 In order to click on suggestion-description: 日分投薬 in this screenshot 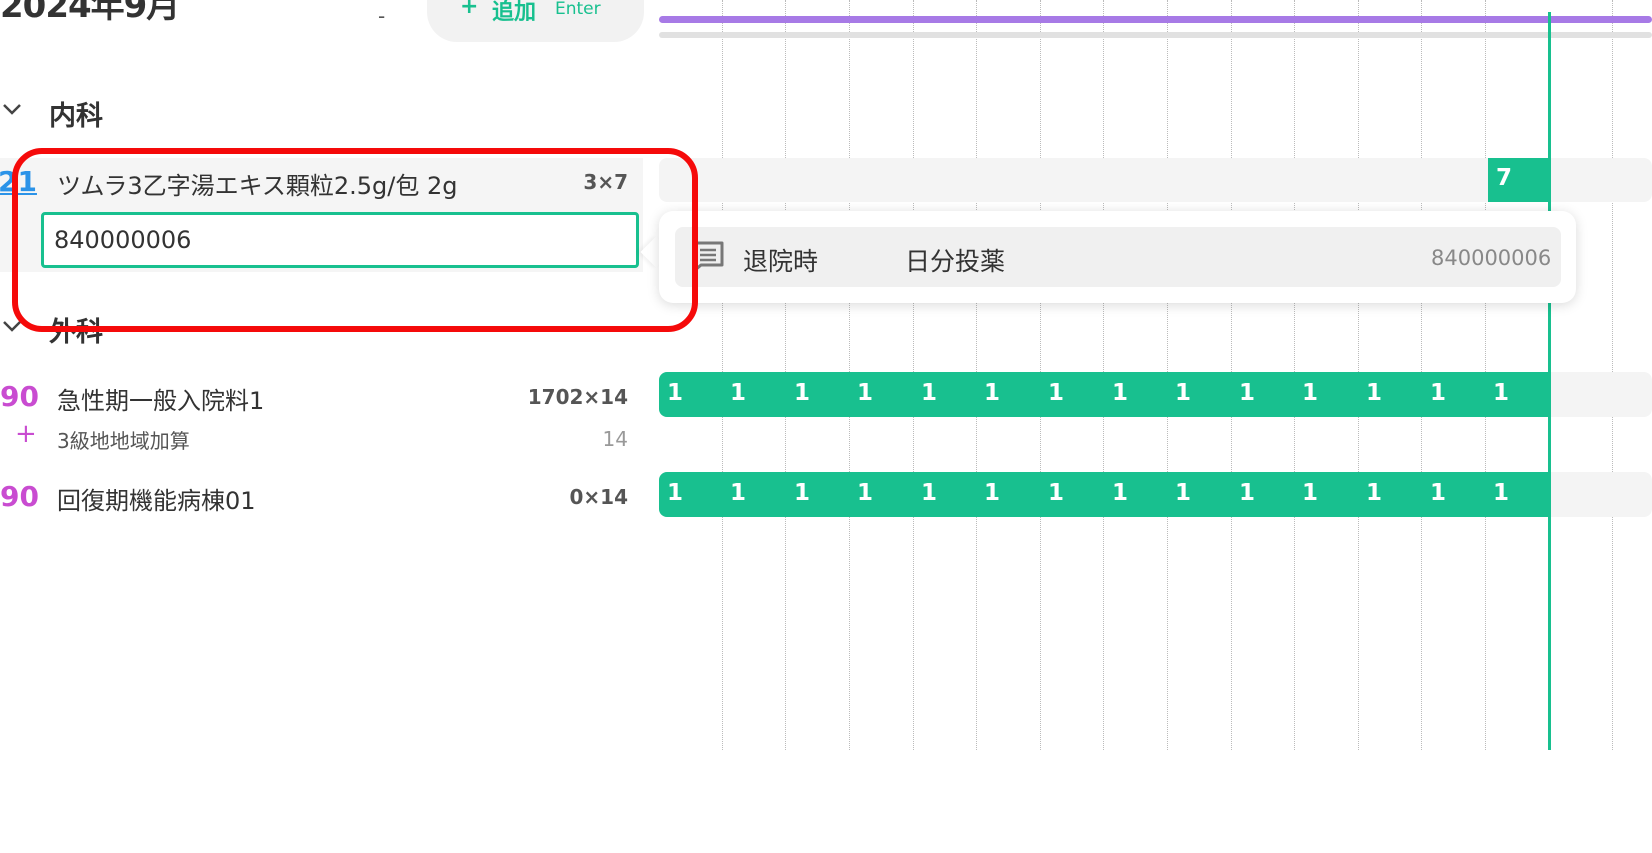, I will do `click(955, 261)`.